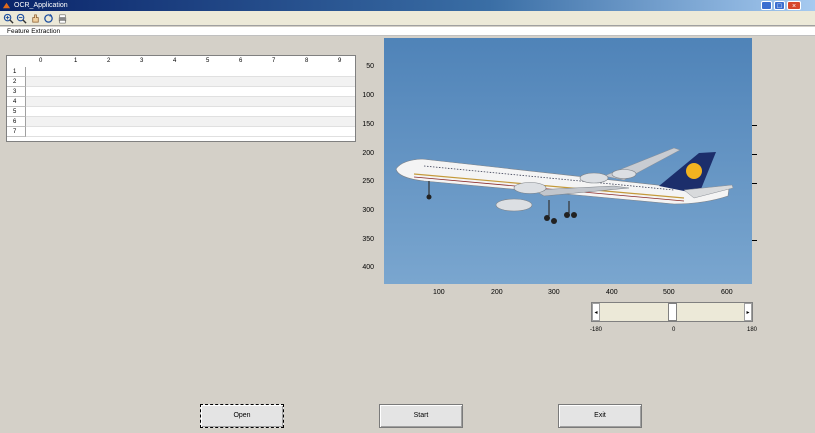  What do you see at coordinates (368, 239) in the screenshot?
I see `y-tick-label: 350` at bounding box center [368, 239].